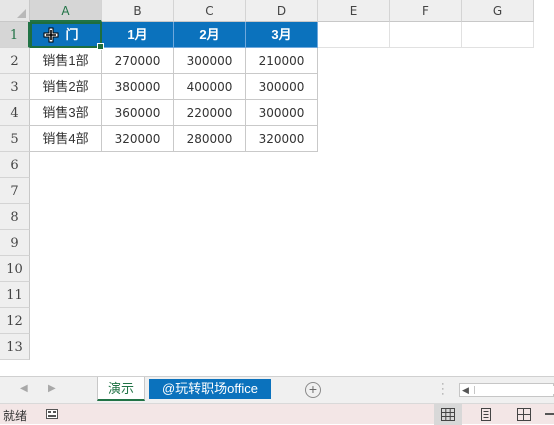  What do you see at coordinates (15, 11) in the screenshot?
I see `select-all-corner` at bounding box center [15, 11].